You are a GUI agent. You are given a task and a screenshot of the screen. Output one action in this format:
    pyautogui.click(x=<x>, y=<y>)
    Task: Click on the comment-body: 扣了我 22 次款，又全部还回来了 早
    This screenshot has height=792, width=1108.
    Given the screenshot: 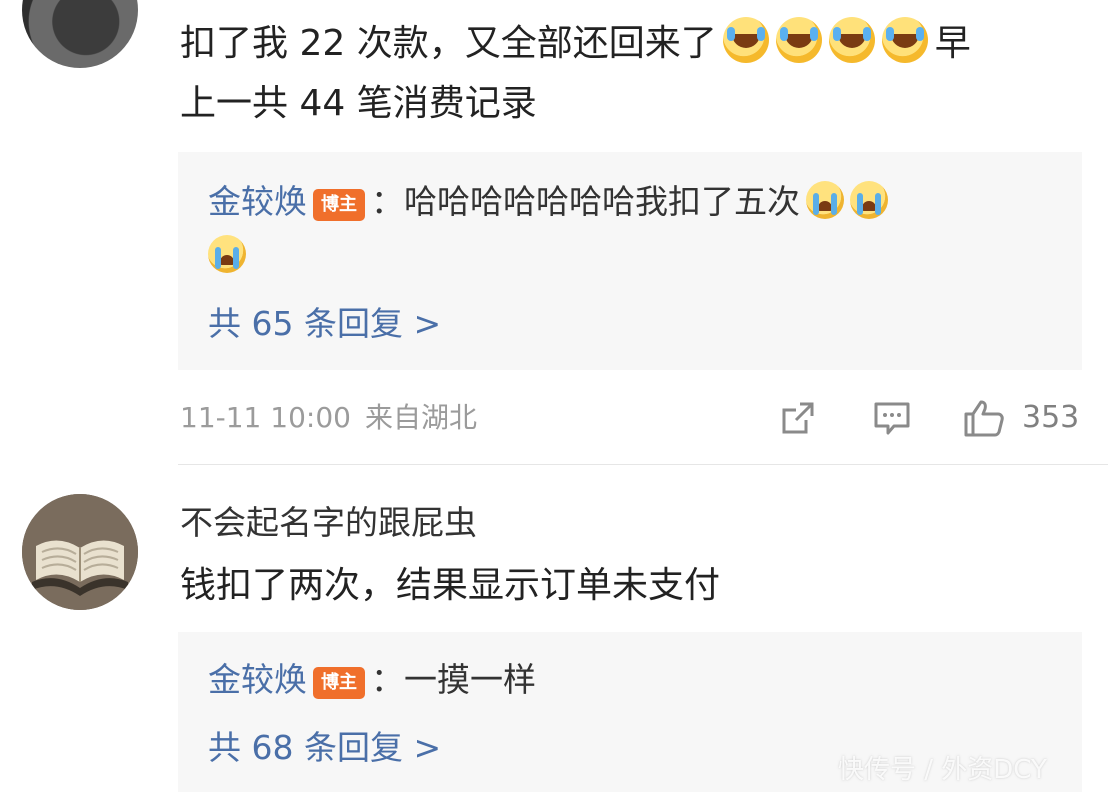 What is the action you would take?
    pyautogui.click(x=575, y=44)
    